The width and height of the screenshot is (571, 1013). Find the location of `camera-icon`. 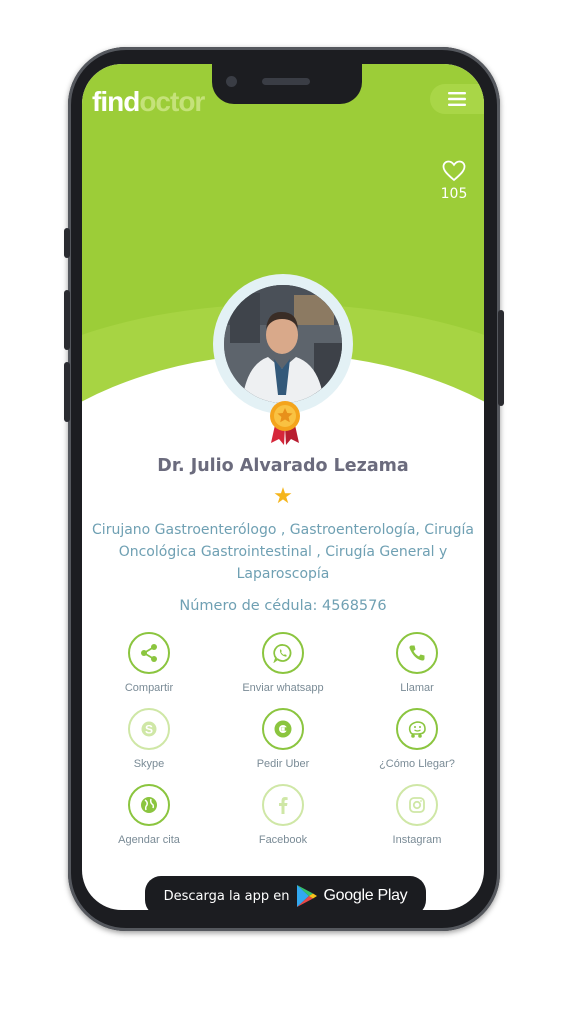

camera-icon is located at coordinates (231, 81).